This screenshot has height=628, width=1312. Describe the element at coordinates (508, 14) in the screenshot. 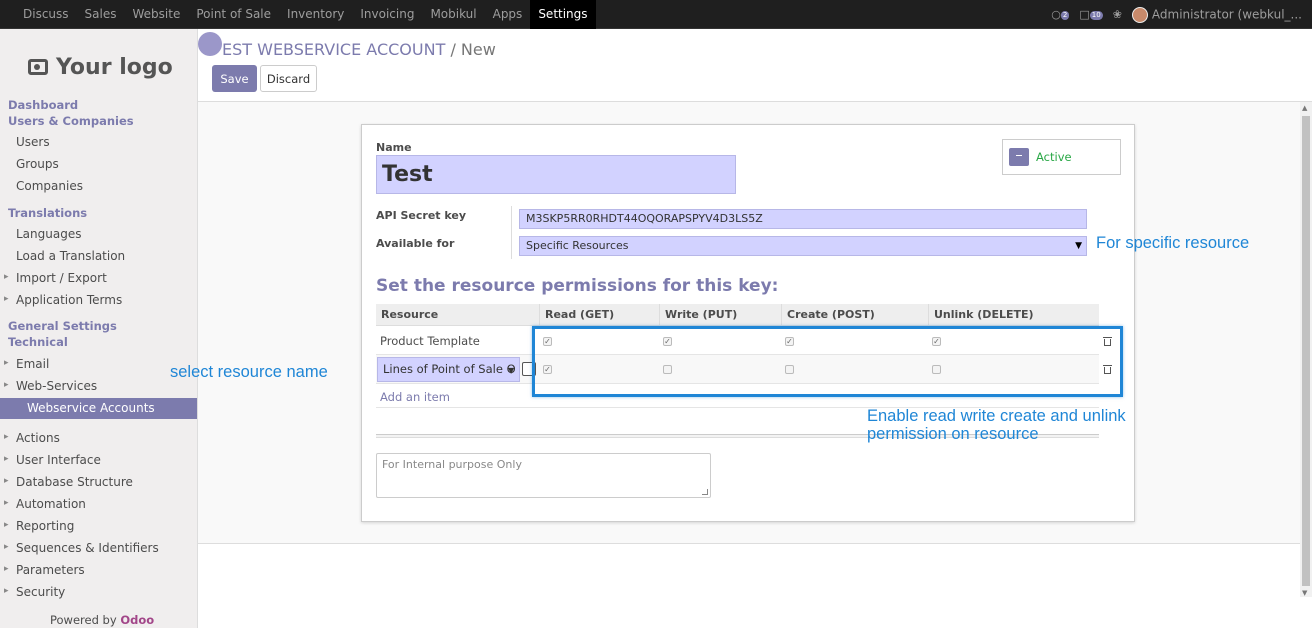

I see `menu-apps: Apps` at that location.